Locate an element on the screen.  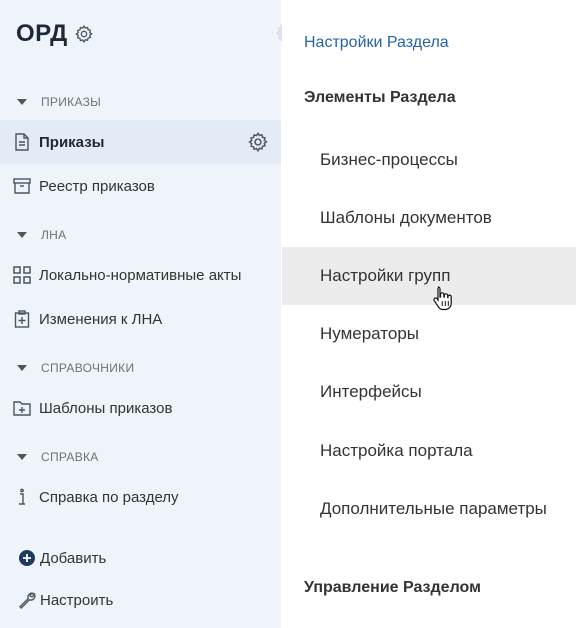
menu-item-document-templates: Шаблоны документов is located at coordinates (429, 218).